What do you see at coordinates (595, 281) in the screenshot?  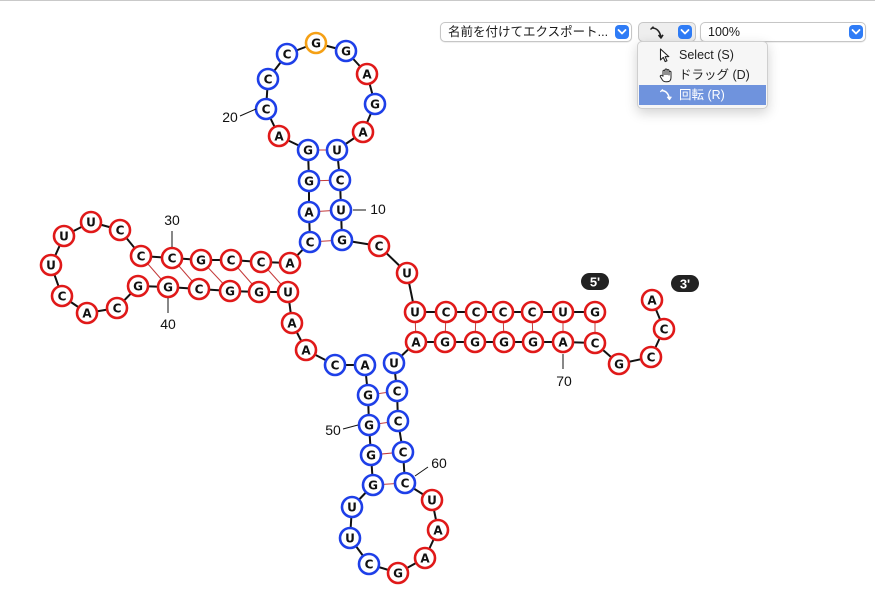 I see `five-prime-end-badge: 5'` at bounding box center [595, 281].